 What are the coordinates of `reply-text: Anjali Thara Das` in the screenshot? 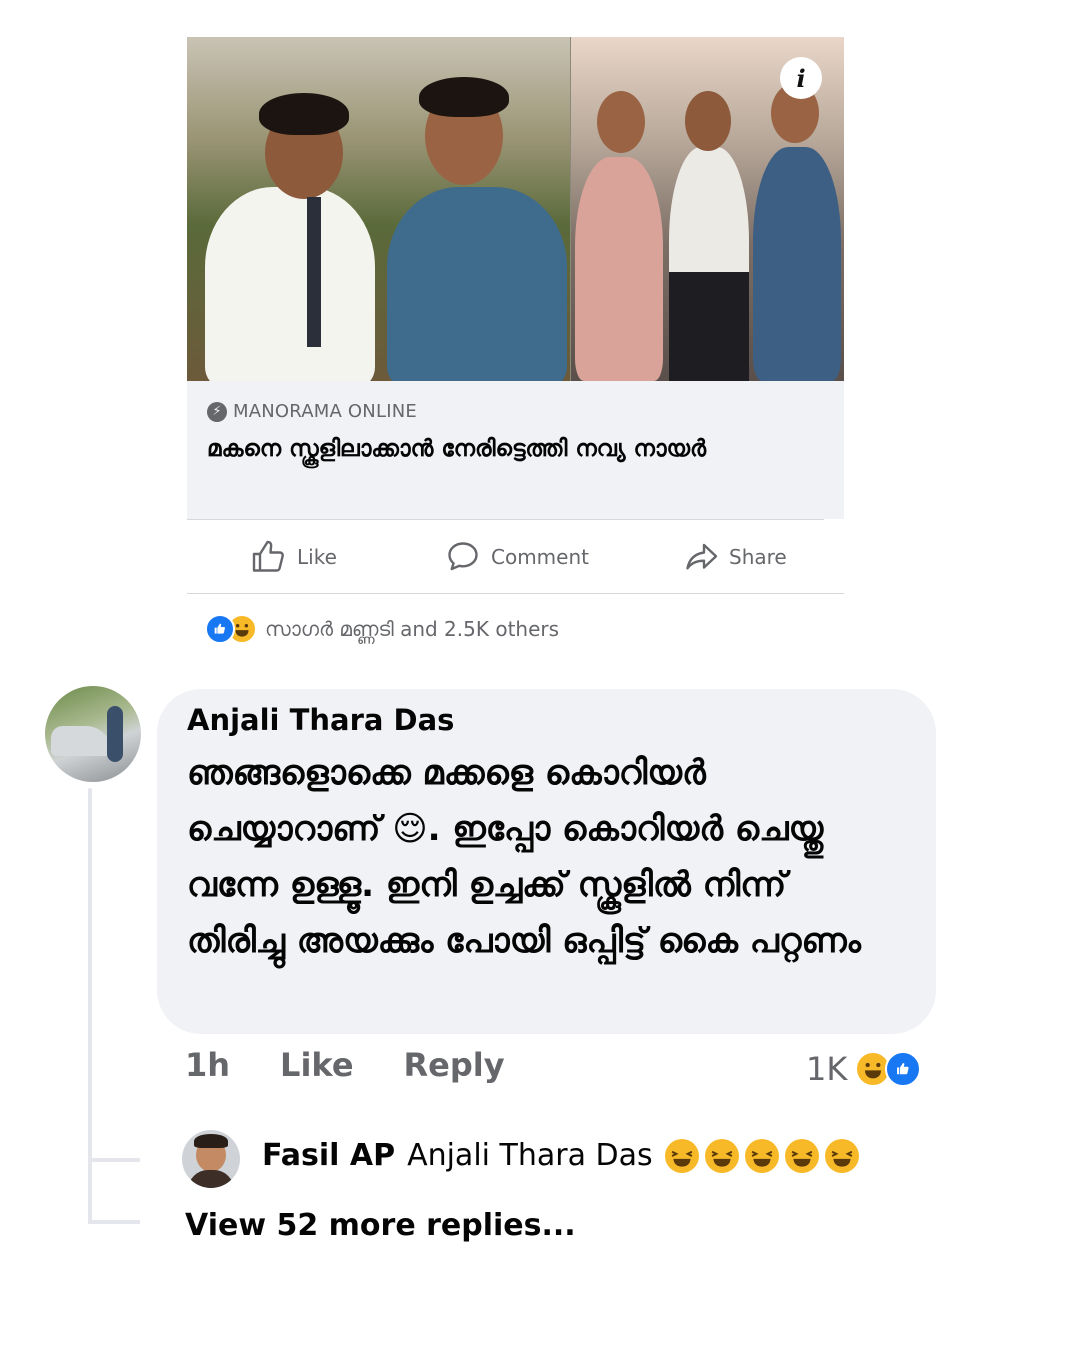 It's located at (530, 1155).